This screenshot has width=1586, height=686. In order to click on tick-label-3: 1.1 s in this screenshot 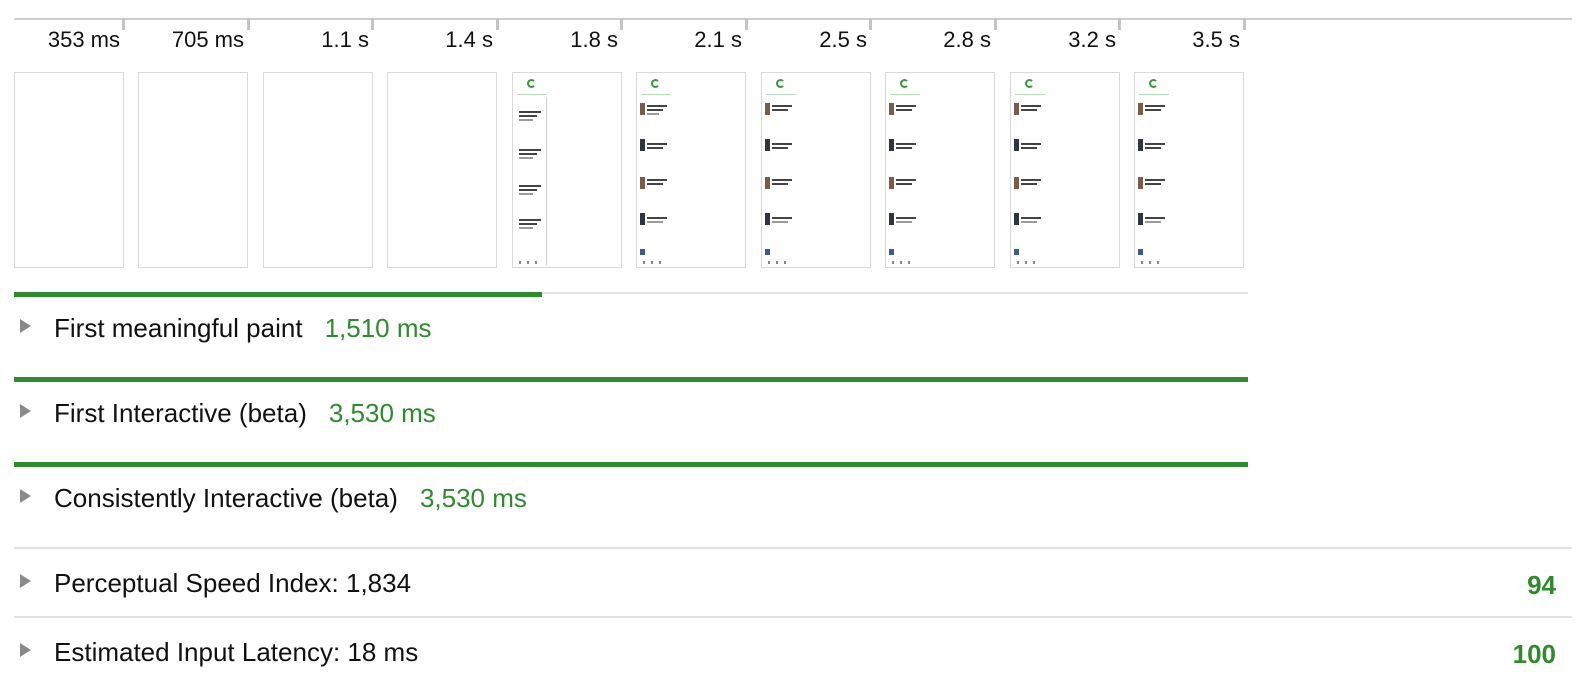, I will do `click(345, 39)`.